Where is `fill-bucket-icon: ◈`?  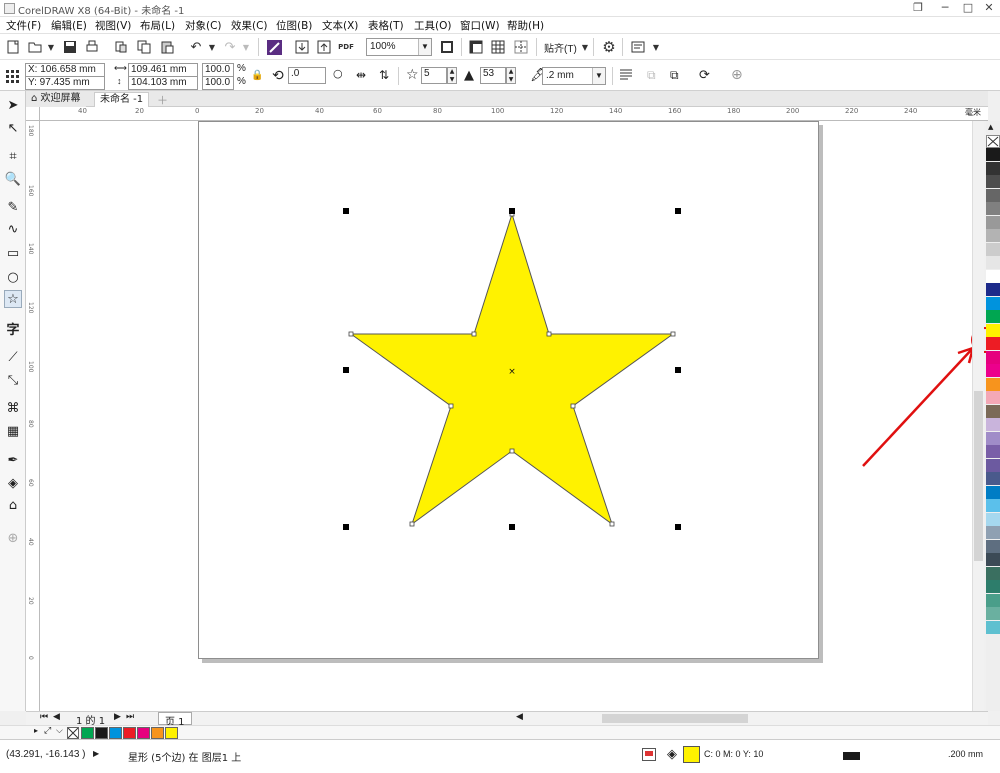 fill-bucket-icon: ◈ is located at coordinates (672, 754).